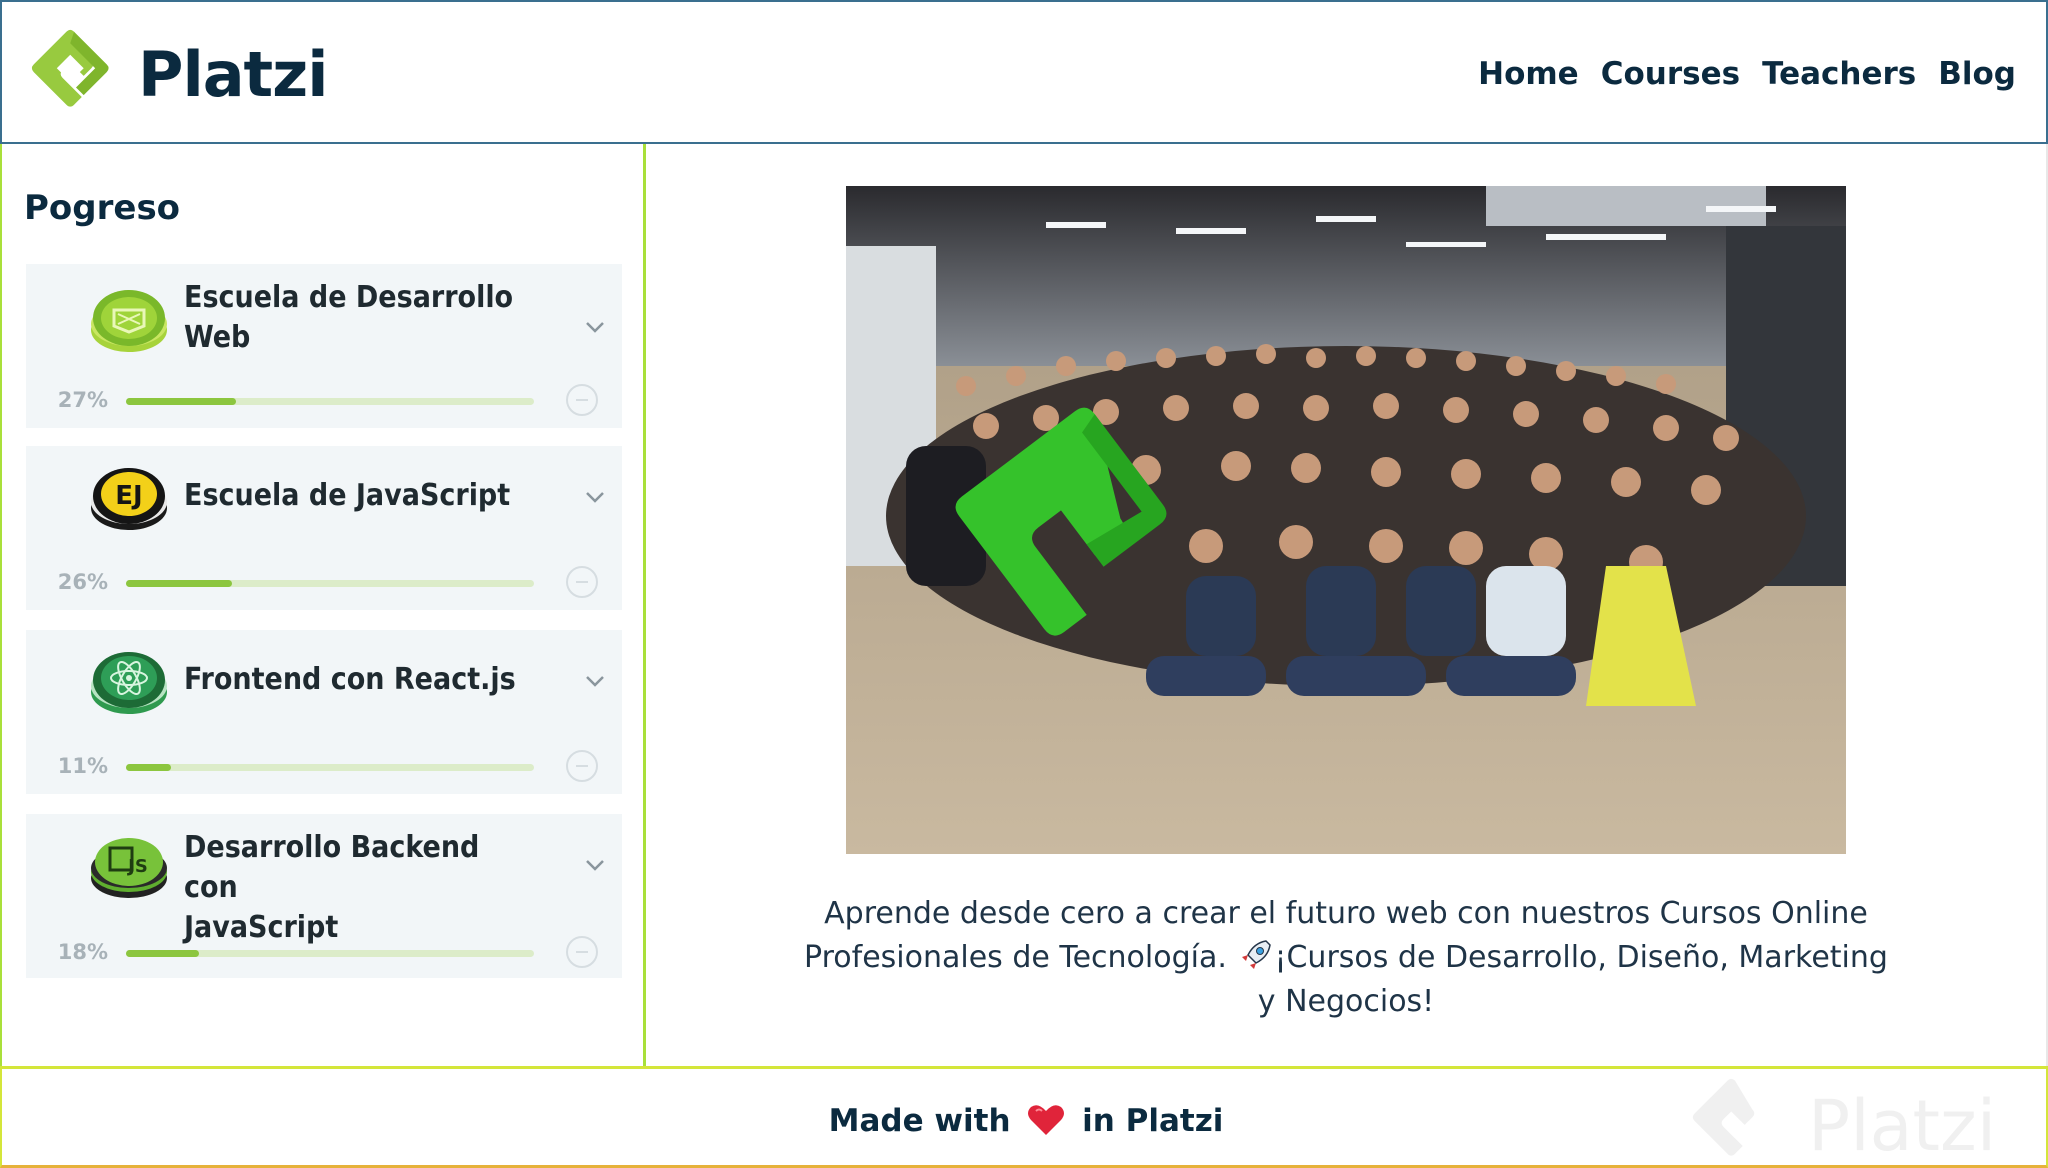  Describe the element at coordinates (1046, 1120) in the screenshot. I see `heart-icon` at that location.